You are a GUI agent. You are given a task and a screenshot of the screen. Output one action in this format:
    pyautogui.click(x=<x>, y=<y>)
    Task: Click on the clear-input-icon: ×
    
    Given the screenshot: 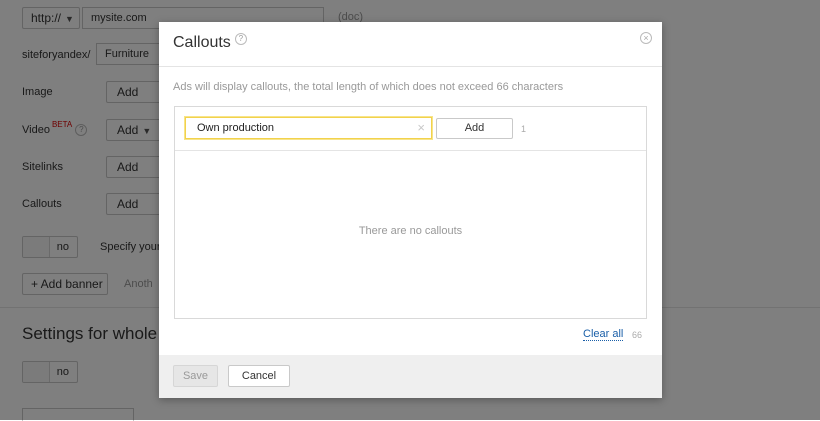 What is the action you would take?
    pyautogui.click(x=421, y=128)
    